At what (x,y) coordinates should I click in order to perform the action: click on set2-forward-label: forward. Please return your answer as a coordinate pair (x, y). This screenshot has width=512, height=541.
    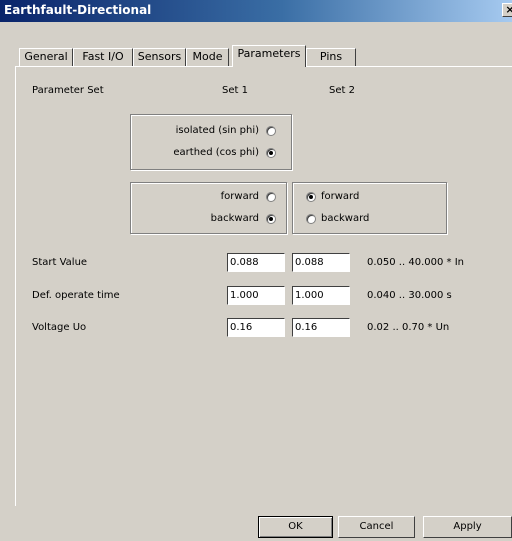
    Looking at the image, I should click on (340, 196).